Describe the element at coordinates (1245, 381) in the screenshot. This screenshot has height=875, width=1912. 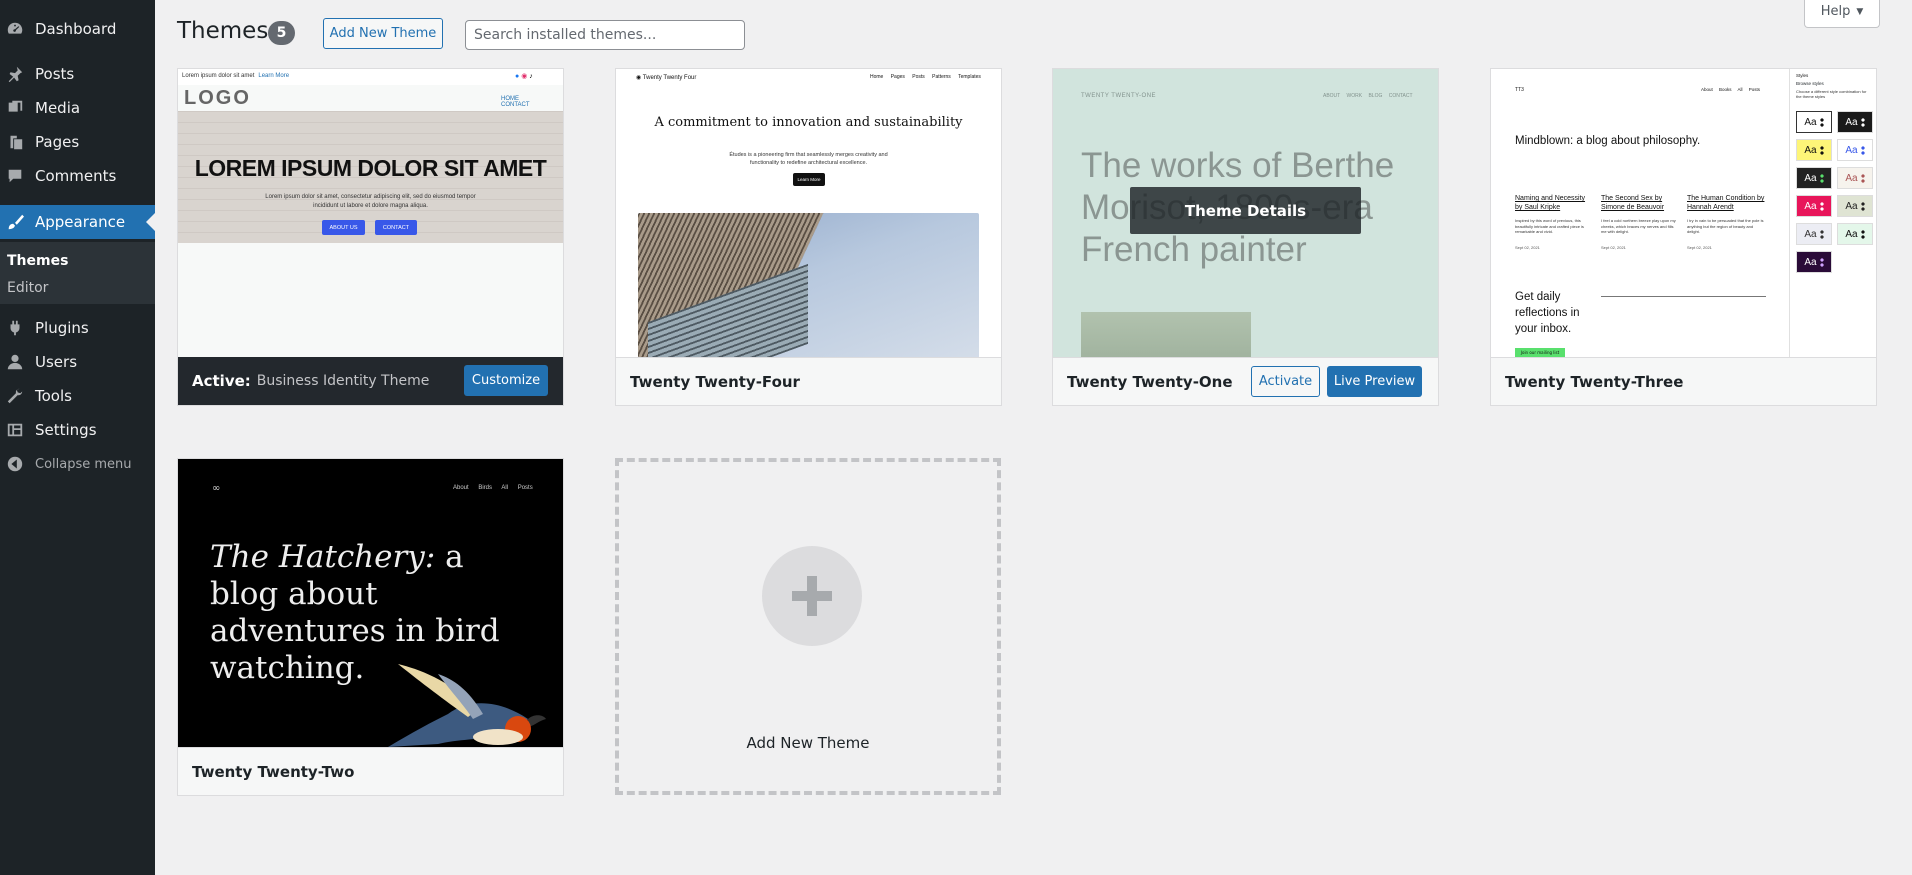
I see `theme-name-bar: Twenty Twenty-One Activate Live Preview` at that location.